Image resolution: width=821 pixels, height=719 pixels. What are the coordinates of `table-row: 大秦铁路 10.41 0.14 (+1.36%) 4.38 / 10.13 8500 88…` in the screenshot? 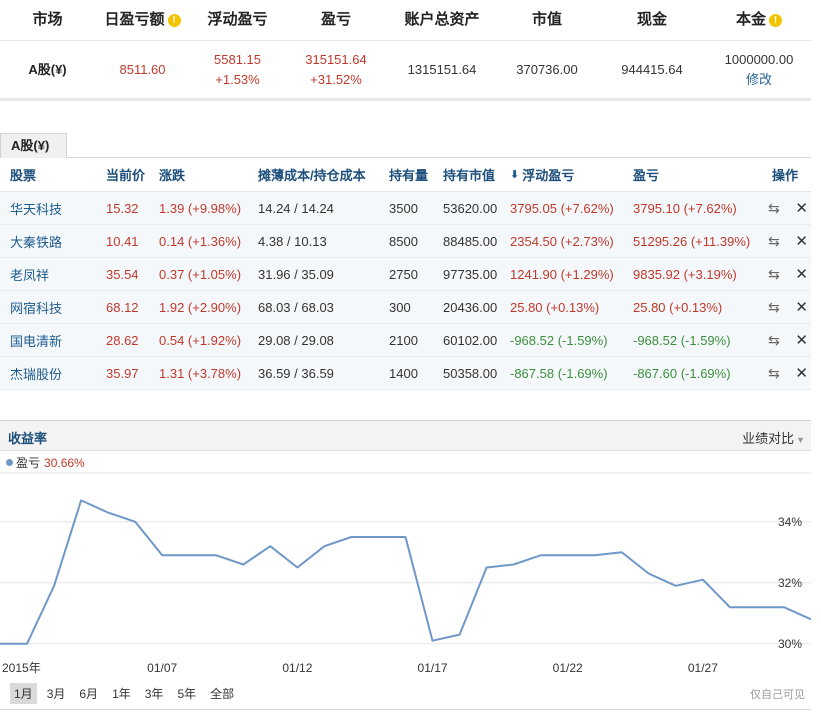 It's located at (405, 241).